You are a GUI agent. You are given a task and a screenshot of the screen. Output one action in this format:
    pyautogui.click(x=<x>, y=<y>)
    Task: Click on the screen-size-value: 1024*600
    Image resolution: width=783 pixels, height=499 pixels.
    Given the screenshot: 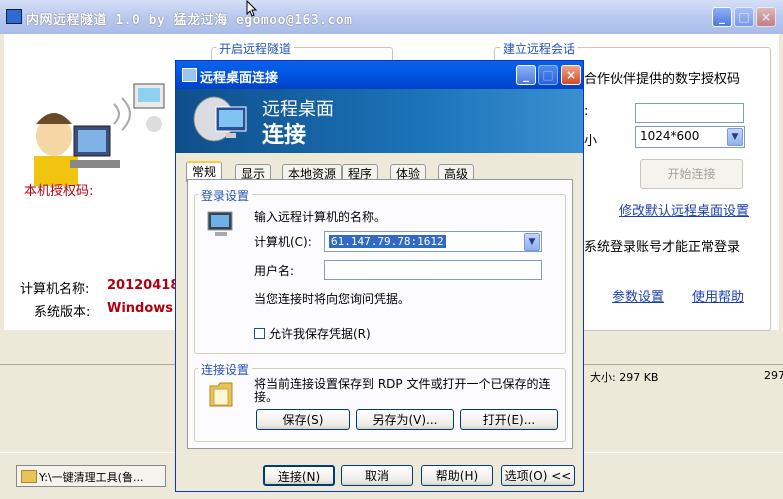 What is the action you would take?
    pyautogui.click(x=670, y=136)
    